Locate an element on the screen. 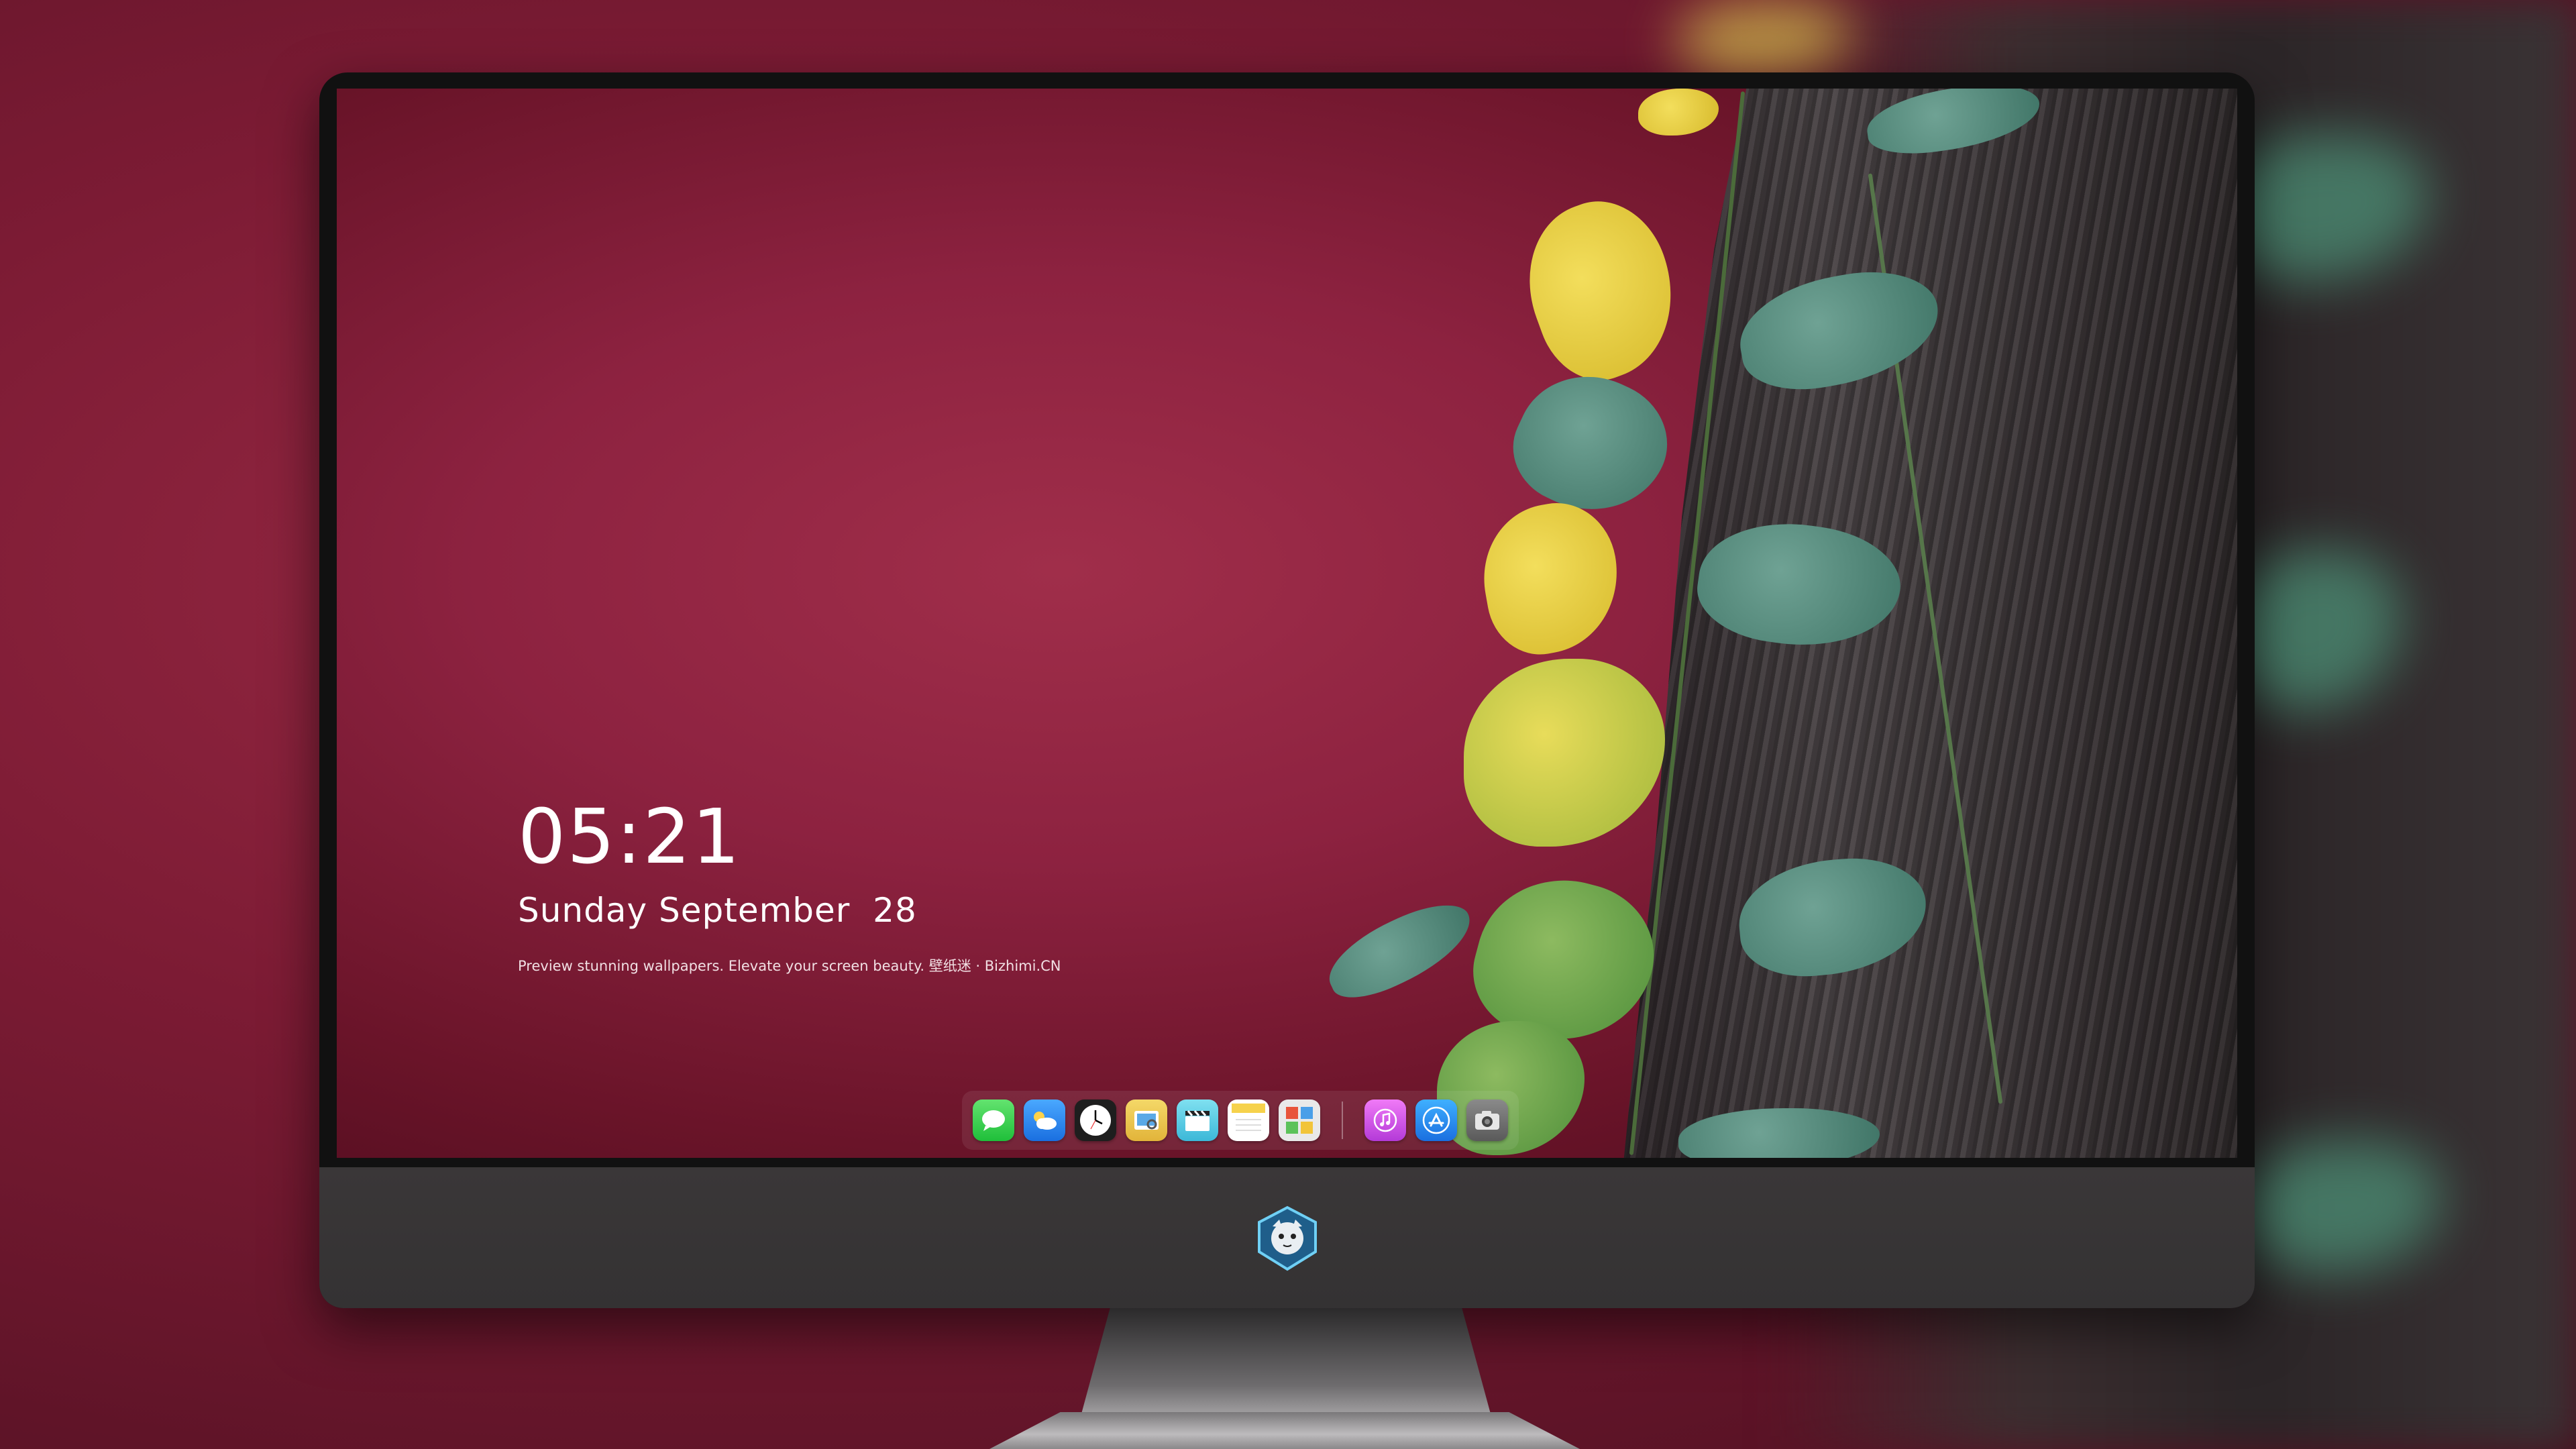 Image resolution: width=2576 pixels, height=1449 pixels. weather-icon is located at coordinates (1044, 1120).